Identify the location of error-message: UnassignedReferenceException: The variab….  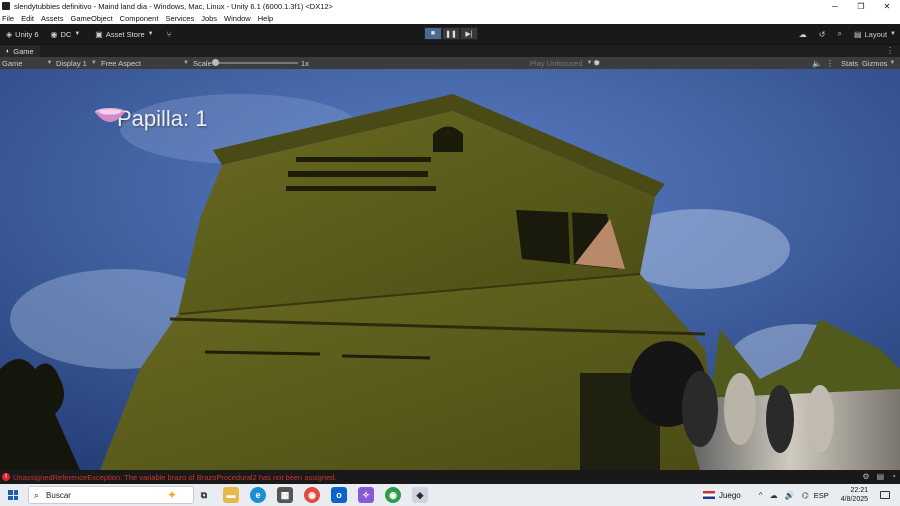
(174, 477).